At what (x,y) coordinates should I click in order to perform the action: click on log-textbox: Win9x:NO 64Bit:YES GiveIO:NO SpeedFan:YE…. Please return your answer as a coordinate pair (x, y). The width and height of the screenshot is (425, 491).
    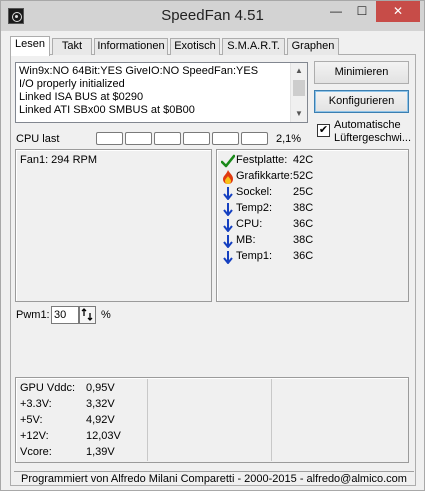
    Looking at the image, I should click on (161, 92).